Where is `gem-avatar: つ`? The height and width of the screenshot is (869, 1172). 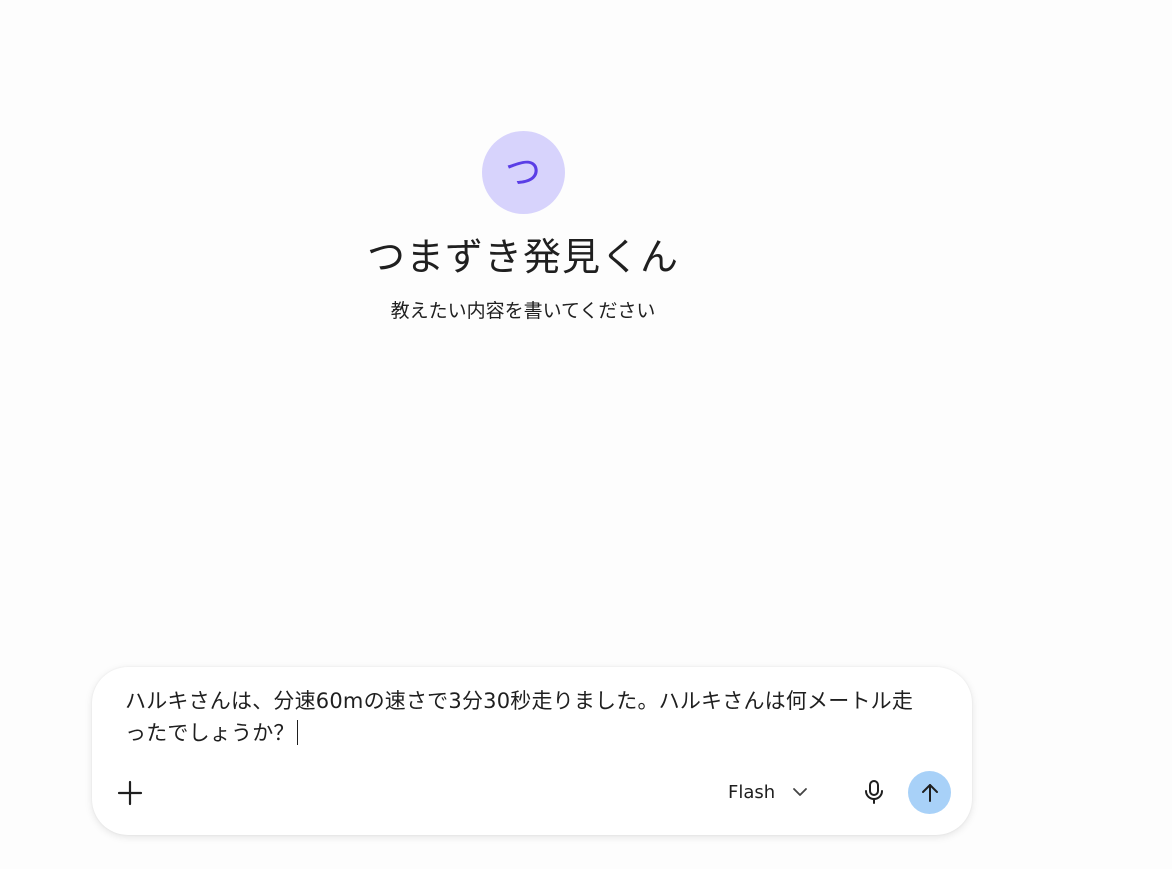 gem-avatar: つ is located at coordinates (523, 172).